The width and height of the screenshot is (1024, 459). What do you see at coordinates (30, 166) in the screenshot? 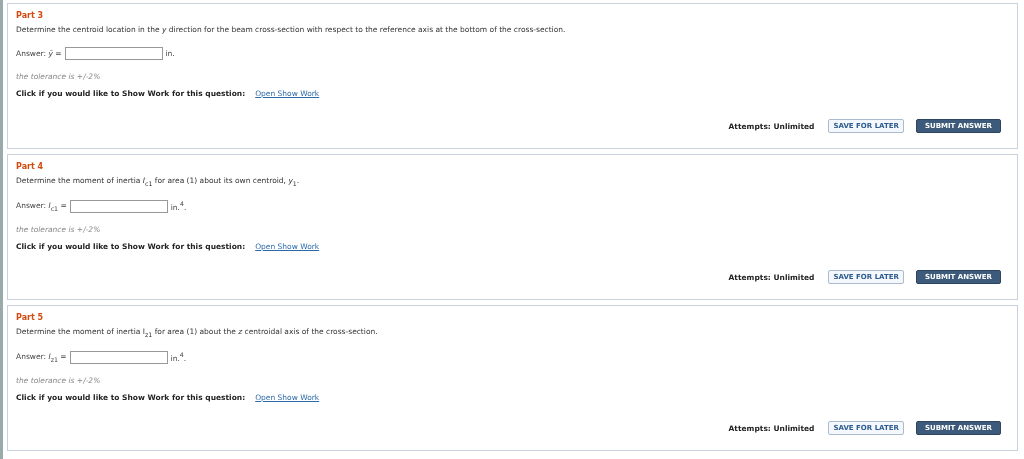
I see `part-title: Part 4` at bounding box center [30, 166].